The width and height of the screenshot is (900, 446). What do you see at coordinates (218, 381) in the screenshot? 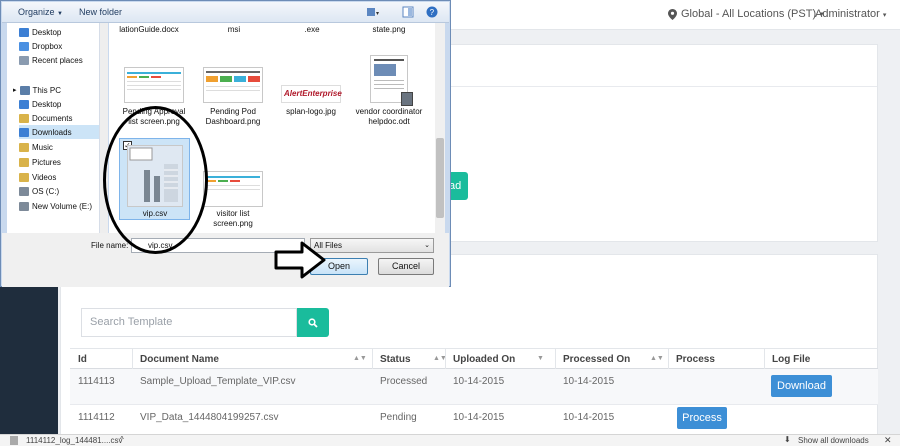
I see `cell-document-name: Sample_Upload_Template_VIP.csv` at bounding box center [218, 381].